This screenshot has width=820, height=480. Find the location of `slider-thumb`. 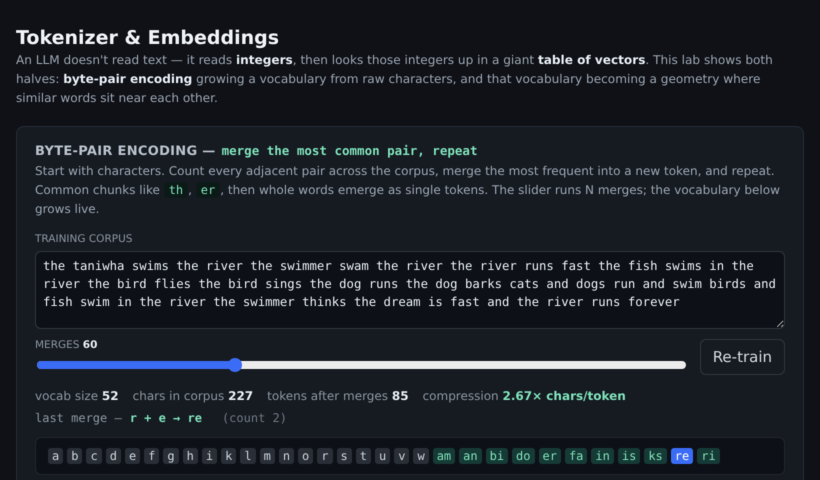

slider-thumb is located at coordinates (235, 365).